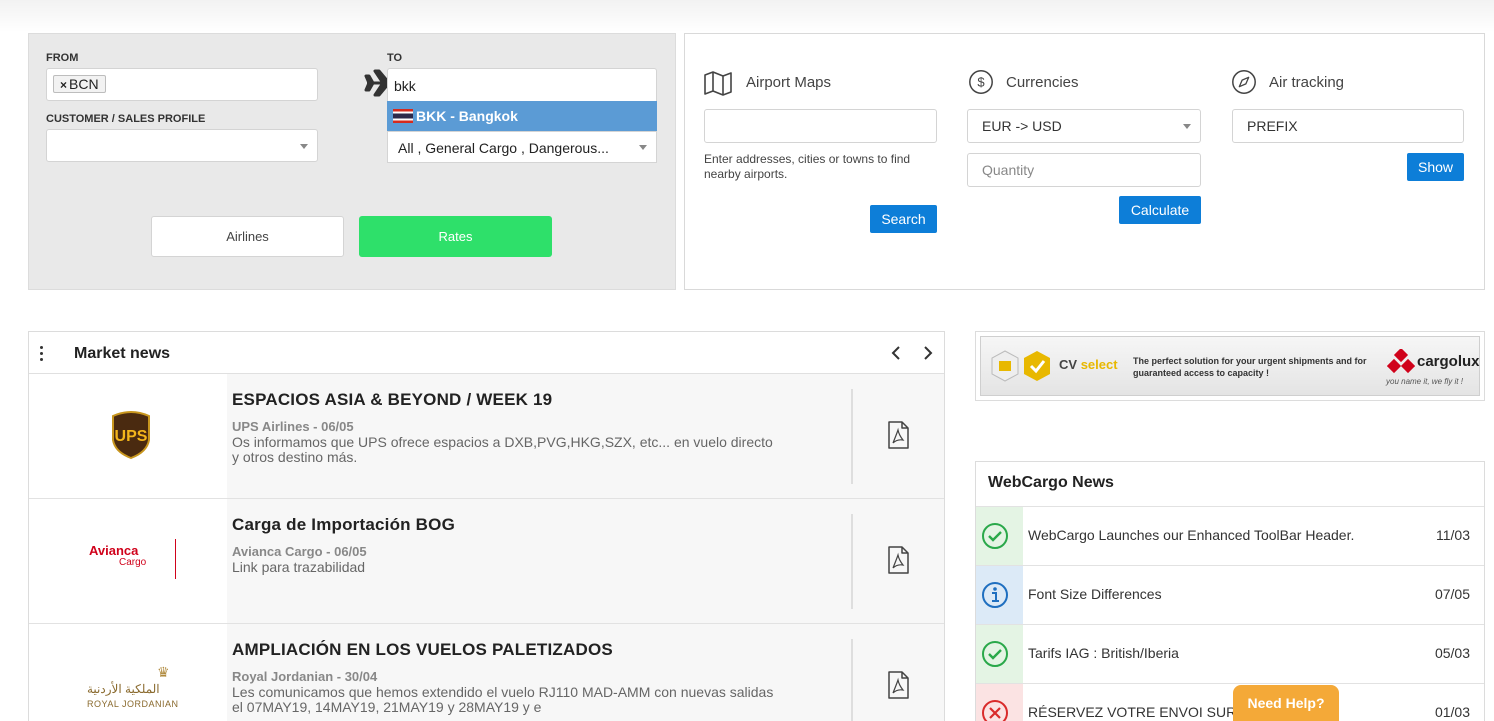  I want to click on compass-icon, so click(1244, 82).